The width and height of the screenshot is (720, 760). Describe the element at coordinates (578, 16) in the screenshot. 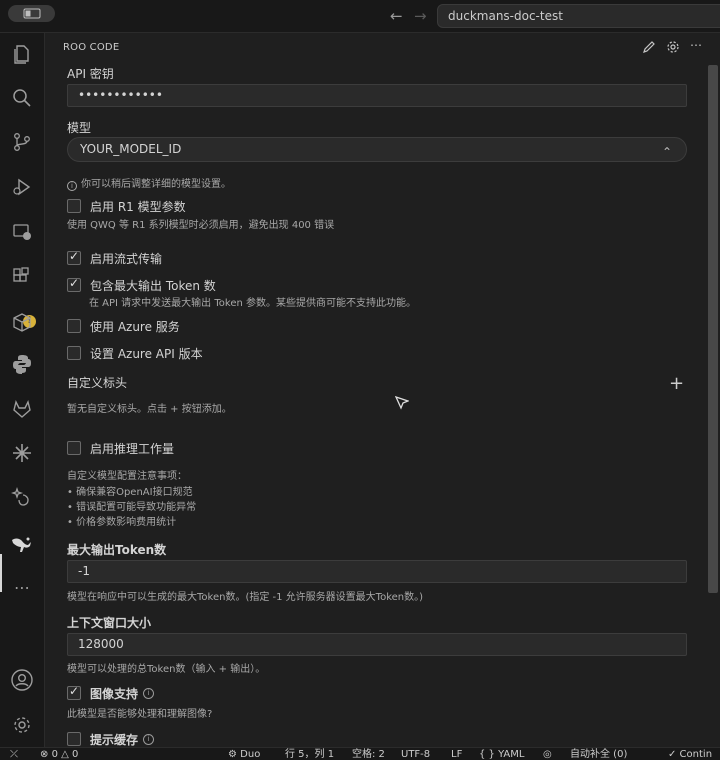

I see `command-center-search: duckmans-doc-test` at that location.